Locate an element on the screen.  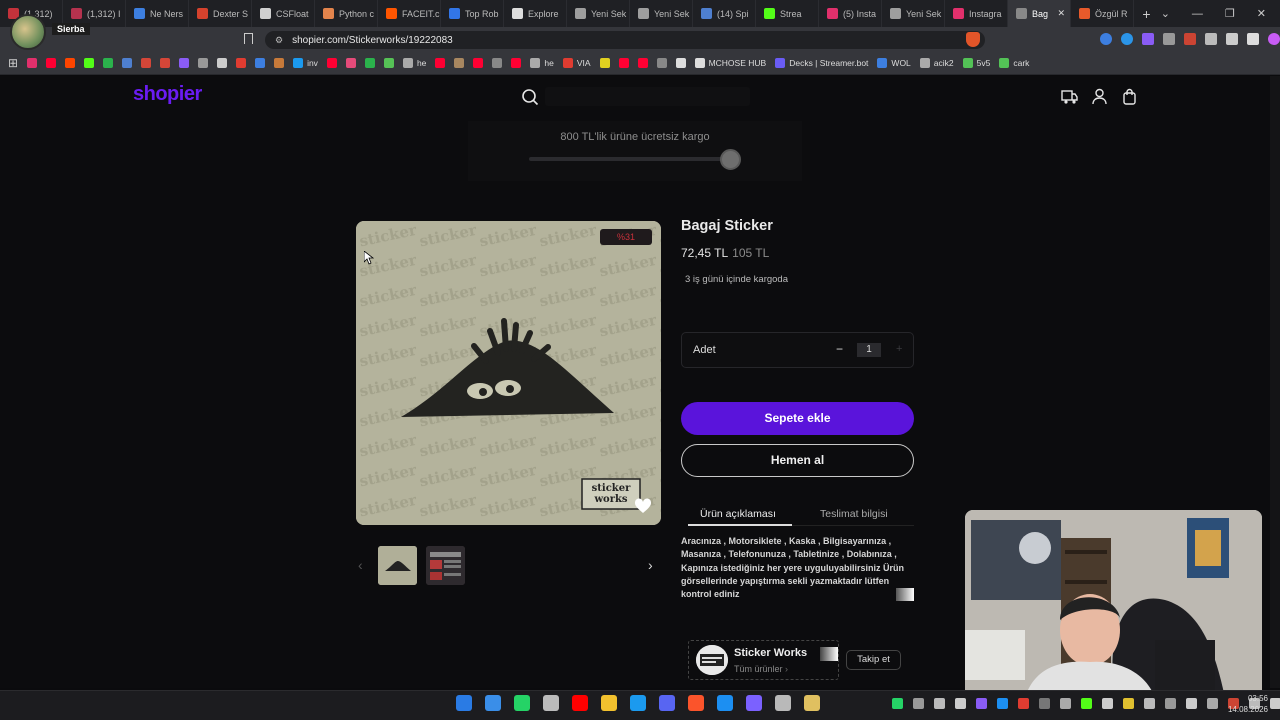
browser-tab: Explore is located at coordinates (535, 13).